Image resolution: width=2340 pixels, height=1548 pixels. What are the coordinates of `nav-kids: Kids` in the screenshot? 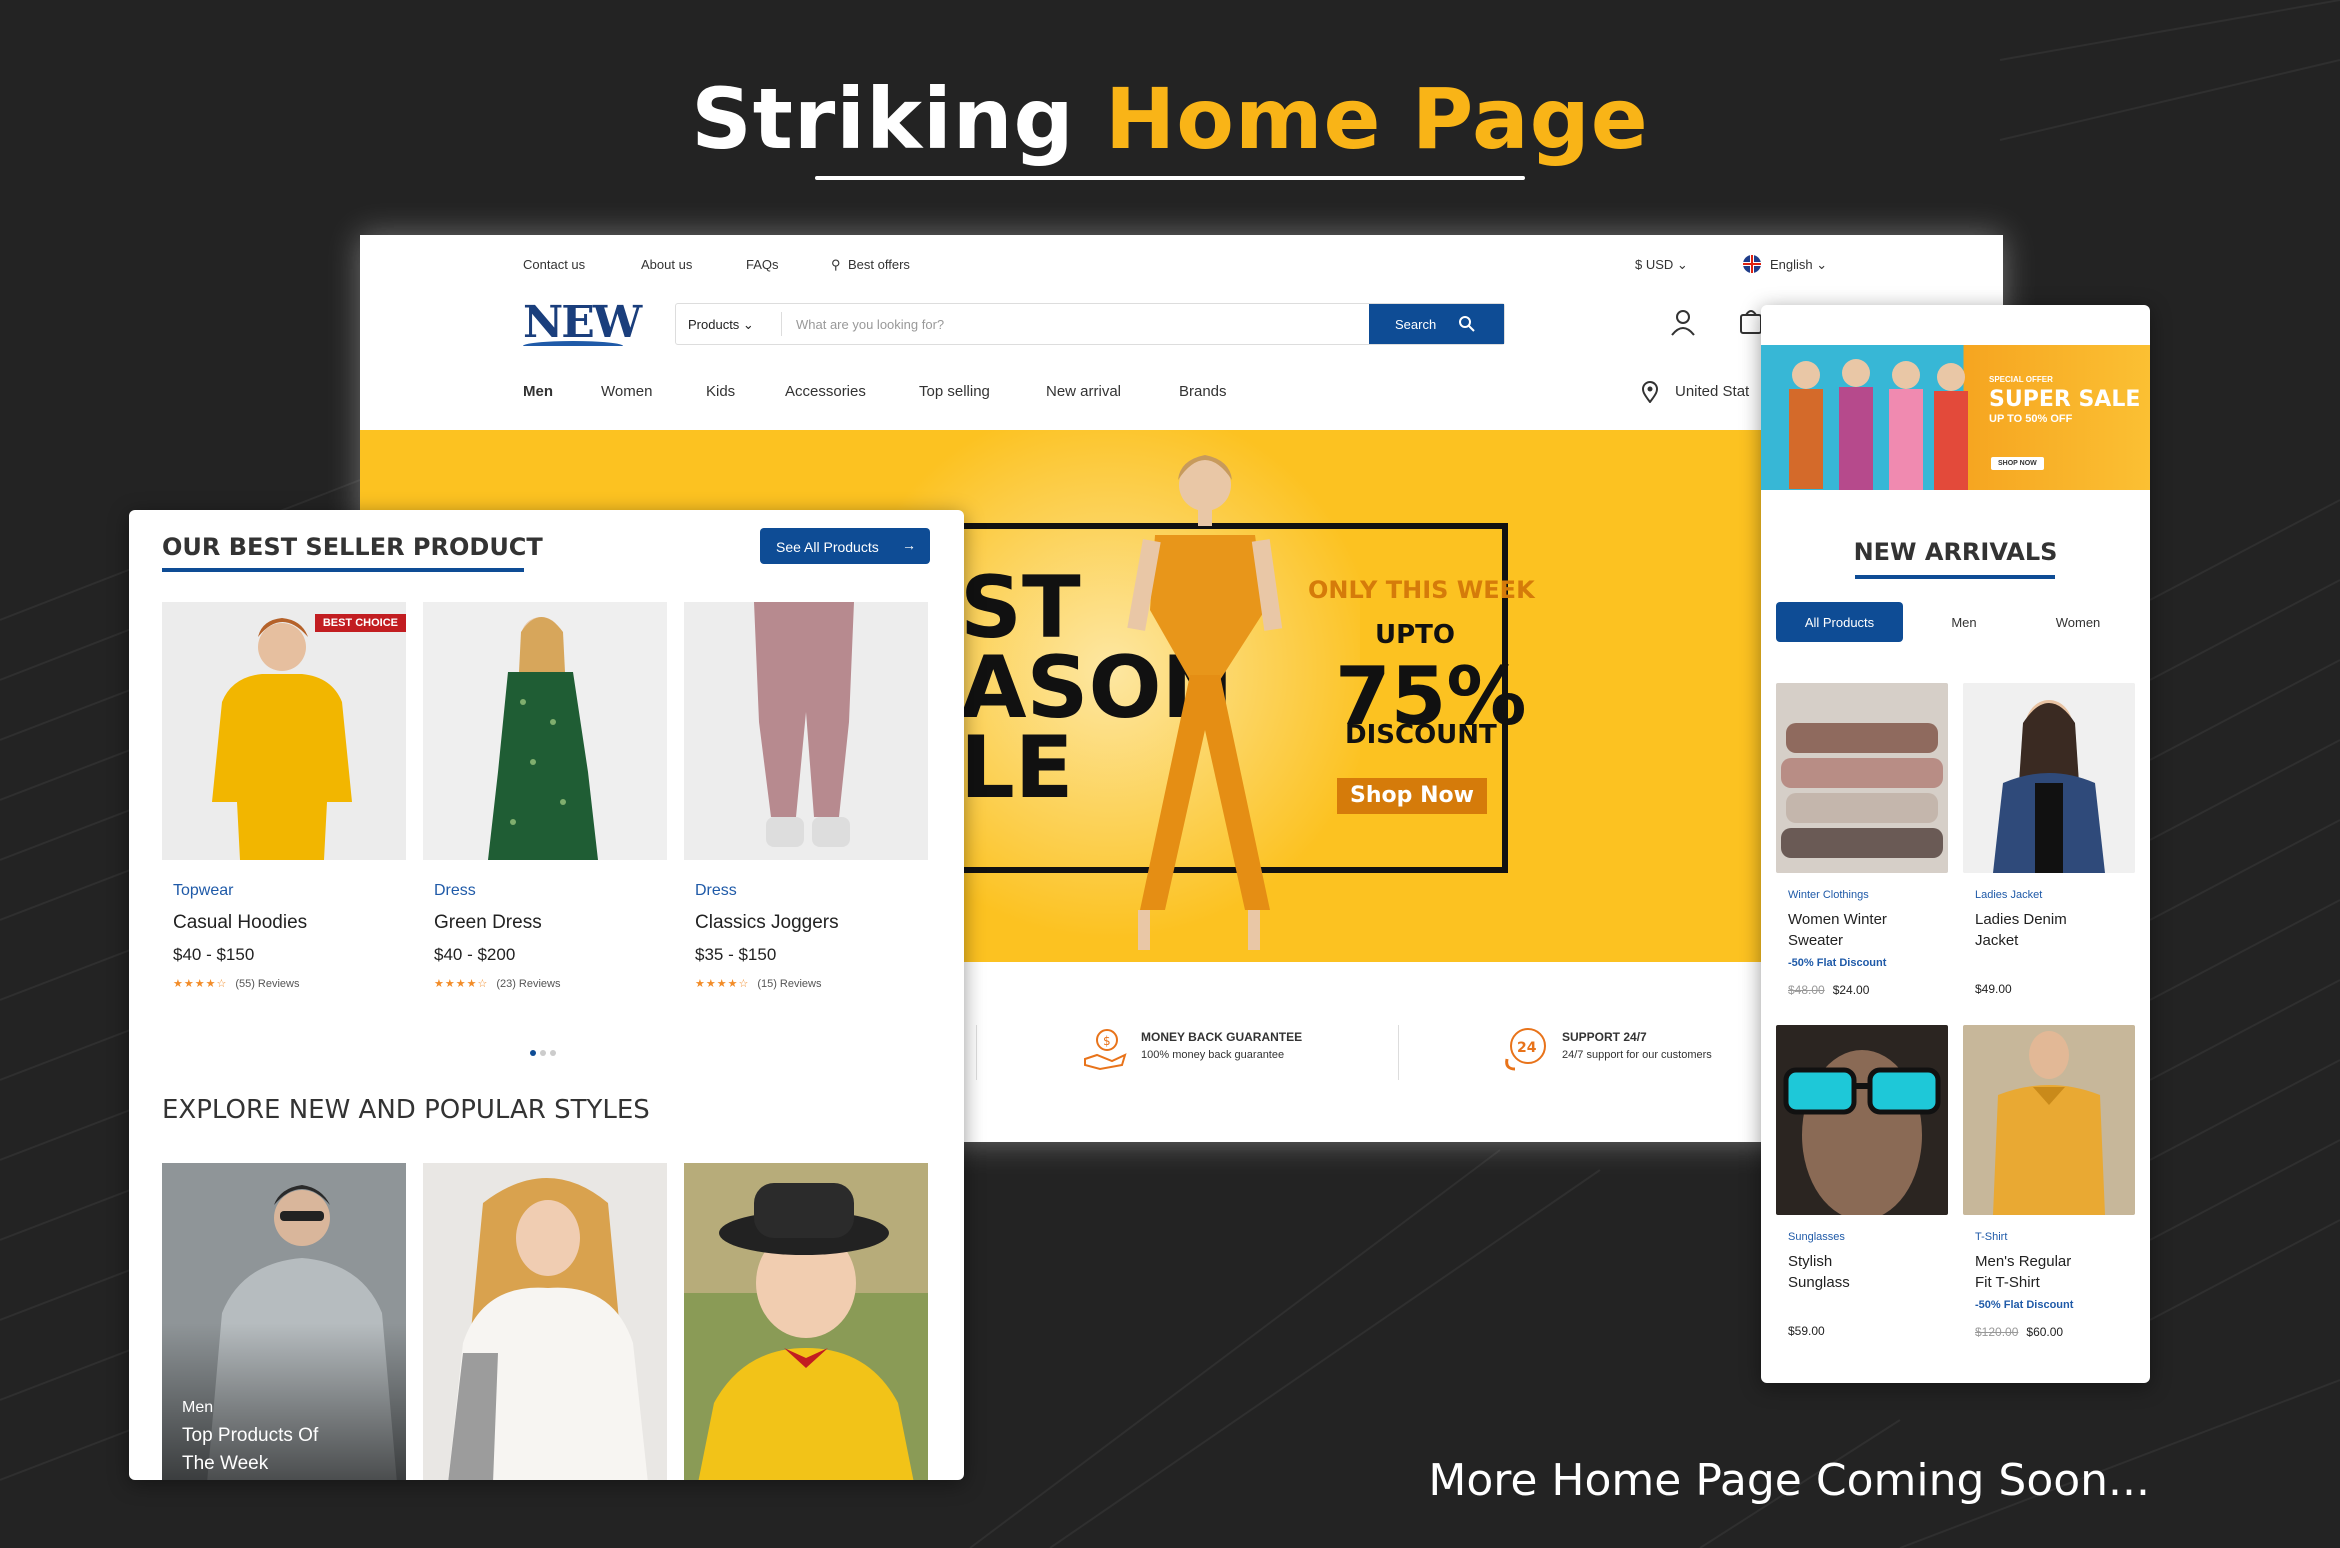 It's located at (720, 391).